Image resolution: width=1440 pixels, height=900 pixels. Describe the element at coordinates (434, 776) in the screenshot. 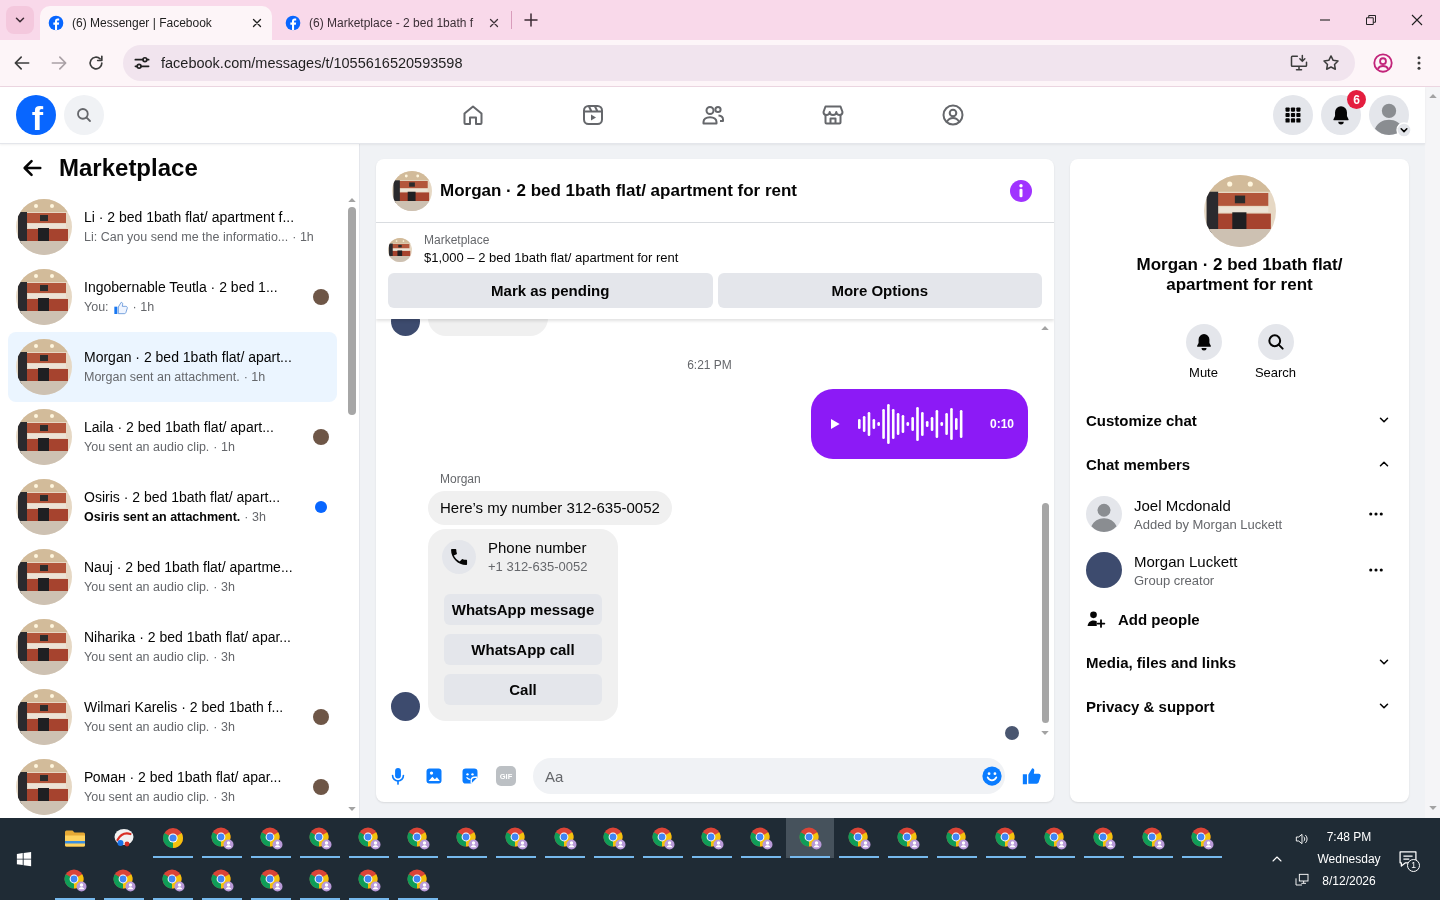

I see `image-icon` at that location.